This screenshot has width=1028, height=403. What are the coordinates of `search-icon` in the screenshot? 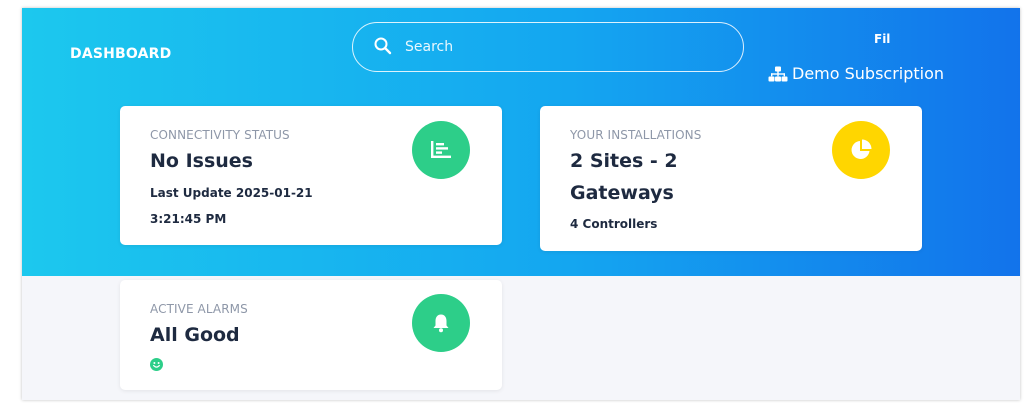 It's located at (383, 46).